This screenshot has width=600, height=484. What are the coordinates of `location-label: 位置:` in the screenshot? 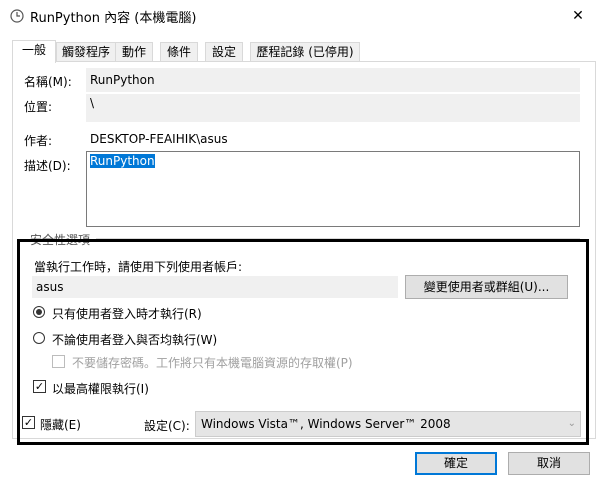 It's located at (38, 107).